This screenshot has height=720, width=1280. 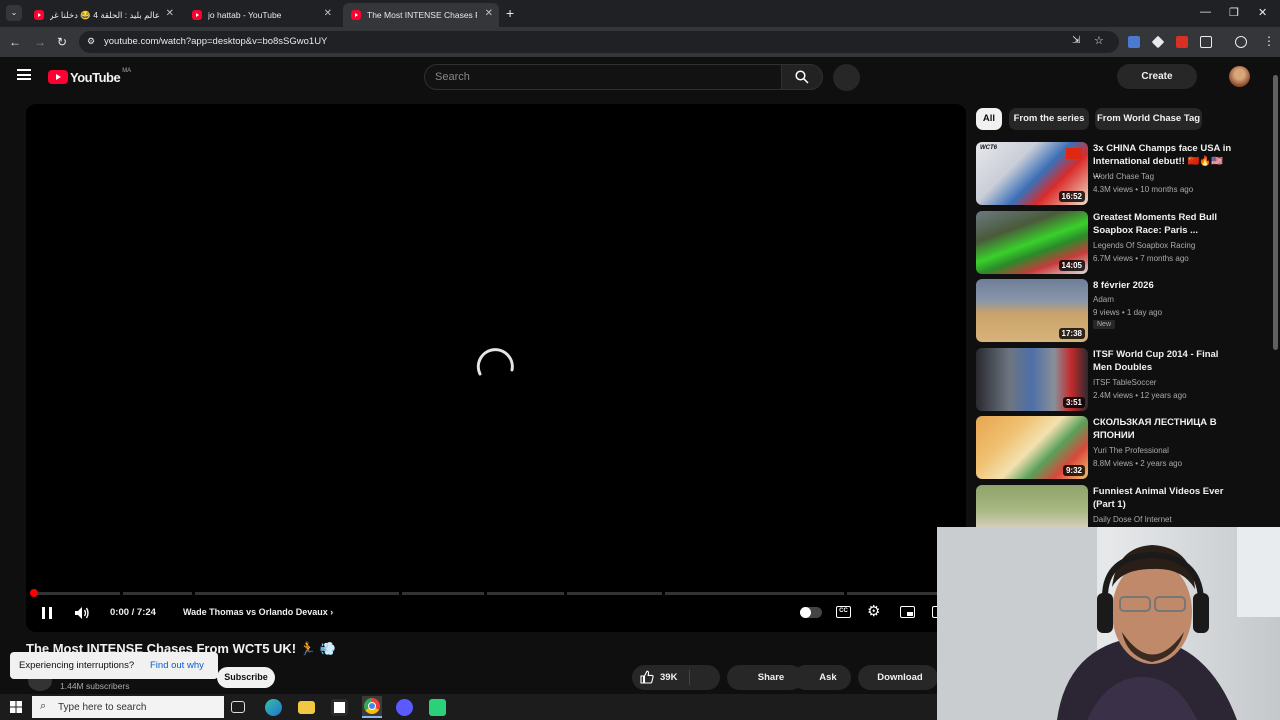 What do you see at coordinates (486, 593) in the screenshot?
I see `progress-bar` at bounding box center [486, 593].